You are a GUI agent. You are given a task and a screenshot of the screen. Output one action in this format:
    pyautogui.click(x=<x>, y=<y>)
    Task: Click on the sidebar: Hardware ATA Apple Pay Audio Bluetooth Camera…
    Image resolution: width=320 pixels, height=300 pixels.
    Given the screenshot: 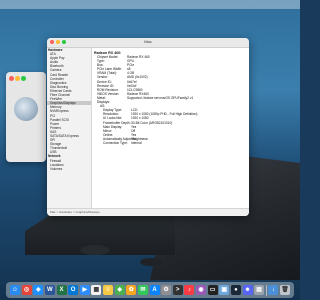 What is the action you would take?
    pyautogui.click(x=69, y=128)
    